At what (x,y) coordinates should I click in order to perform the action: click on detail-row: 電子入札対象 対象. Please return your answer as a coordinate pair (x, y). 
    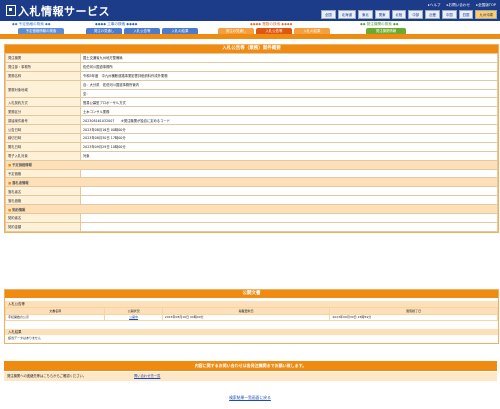
    Looking at the image, I should click on (251, 155).